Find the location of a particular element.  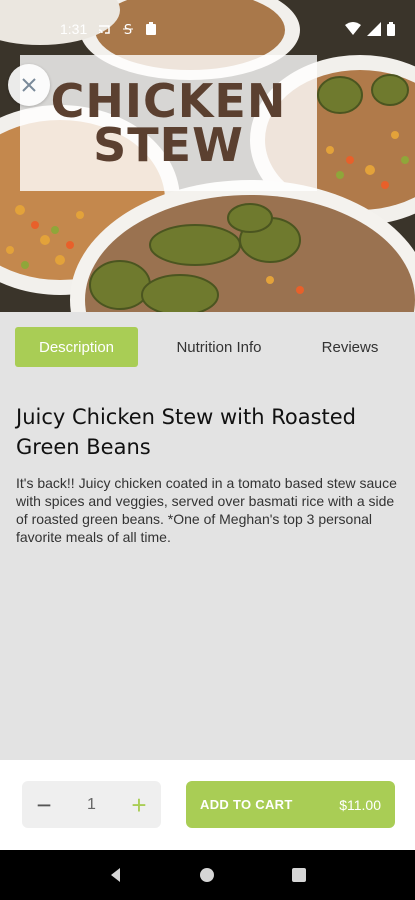

quantity-value: 1 is located at coordinates (91, 804).